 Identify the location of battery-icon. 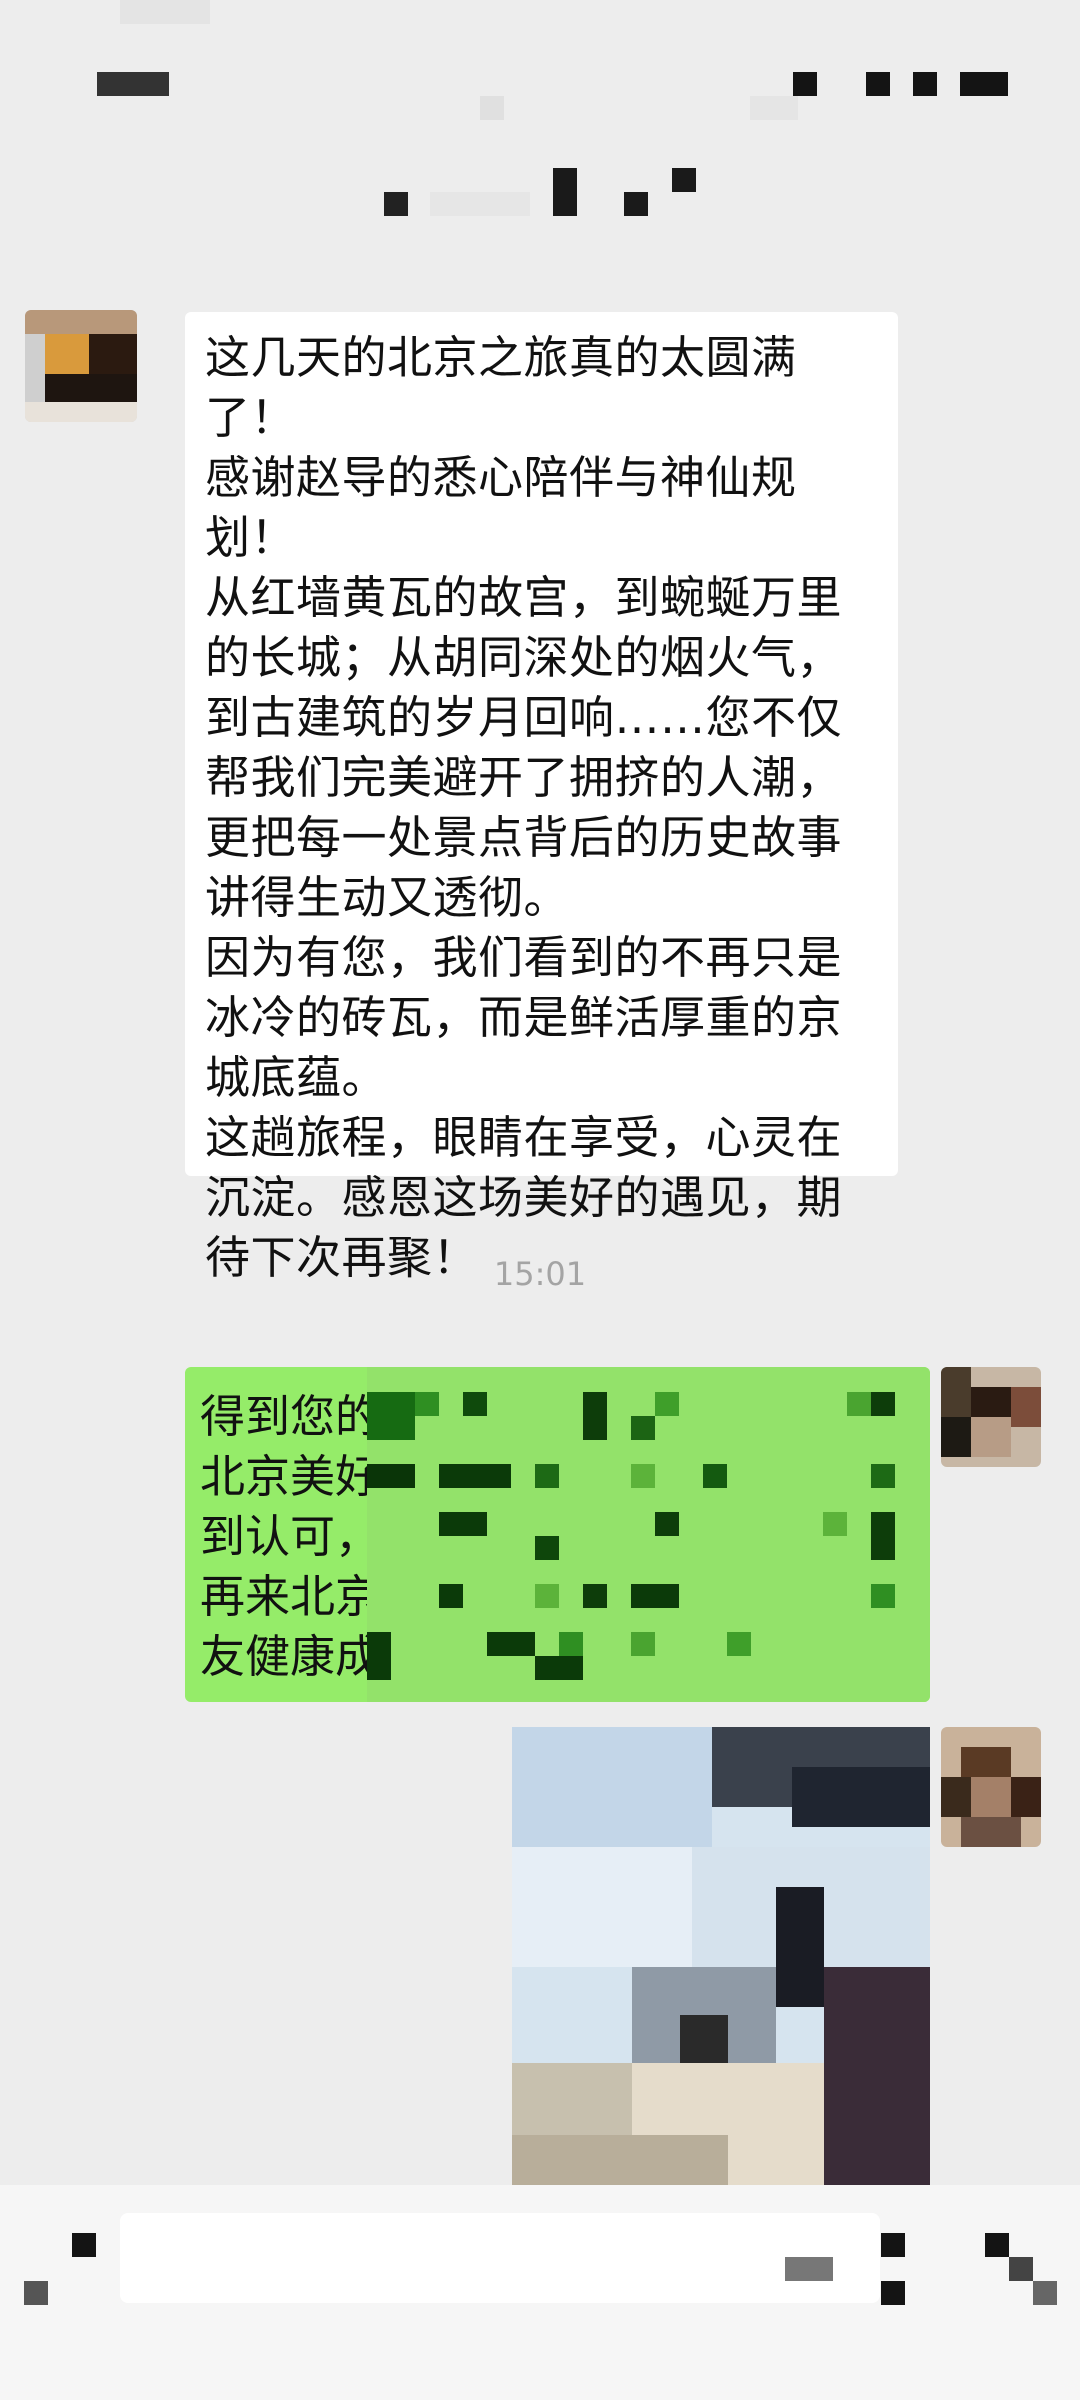
(984, 84).